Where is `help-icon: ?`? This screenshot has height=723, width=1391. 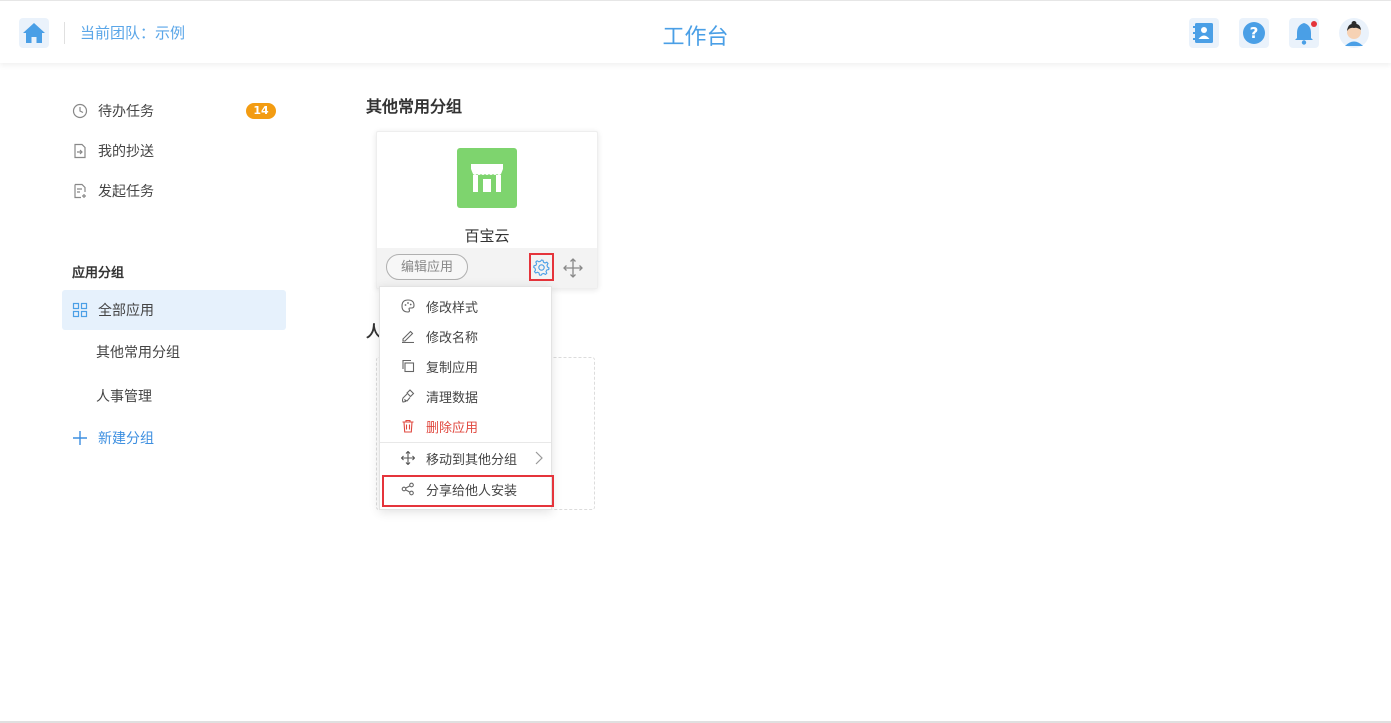
help-icon: ? is located at coordinates (1254, 33).